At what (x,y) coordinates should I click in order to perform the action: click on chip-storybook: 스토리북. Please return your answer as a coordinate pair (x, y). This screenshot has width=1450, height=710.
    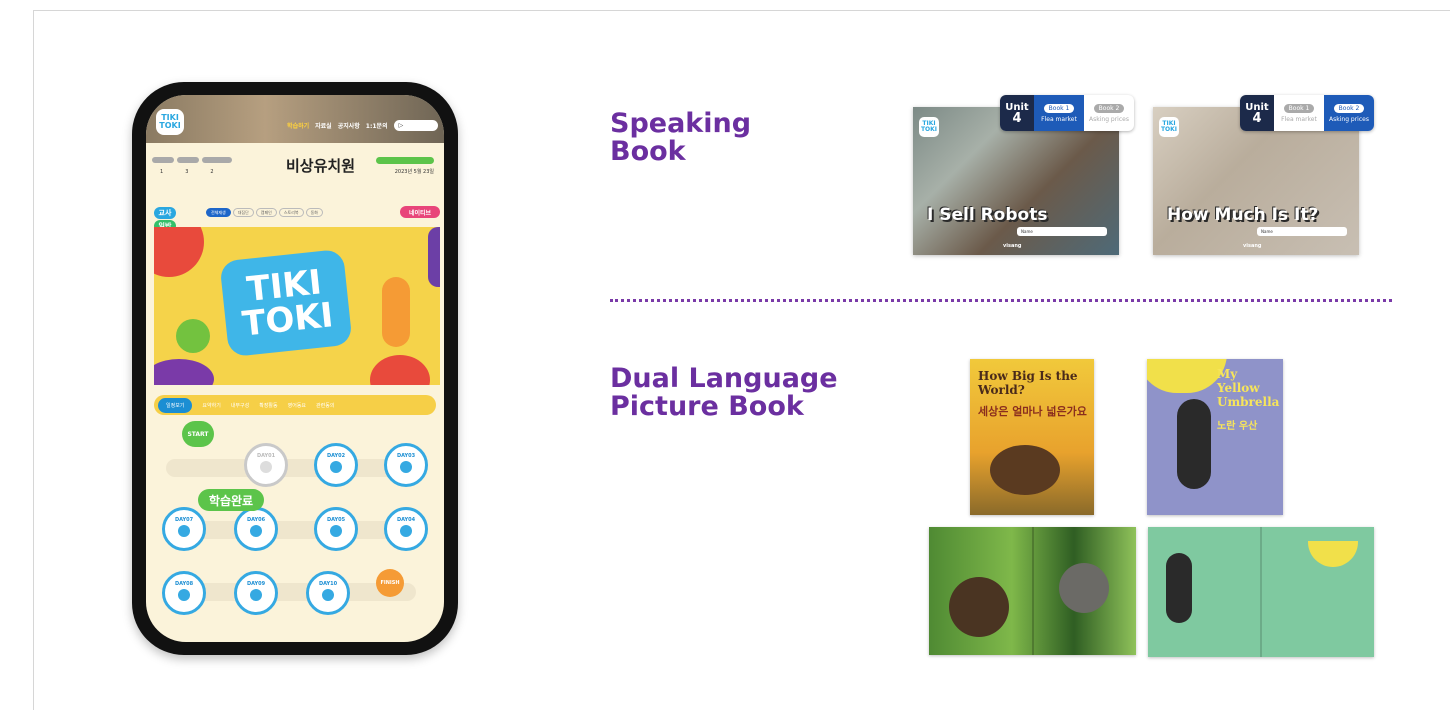
    Looking at the image, I should click on (291, 212).